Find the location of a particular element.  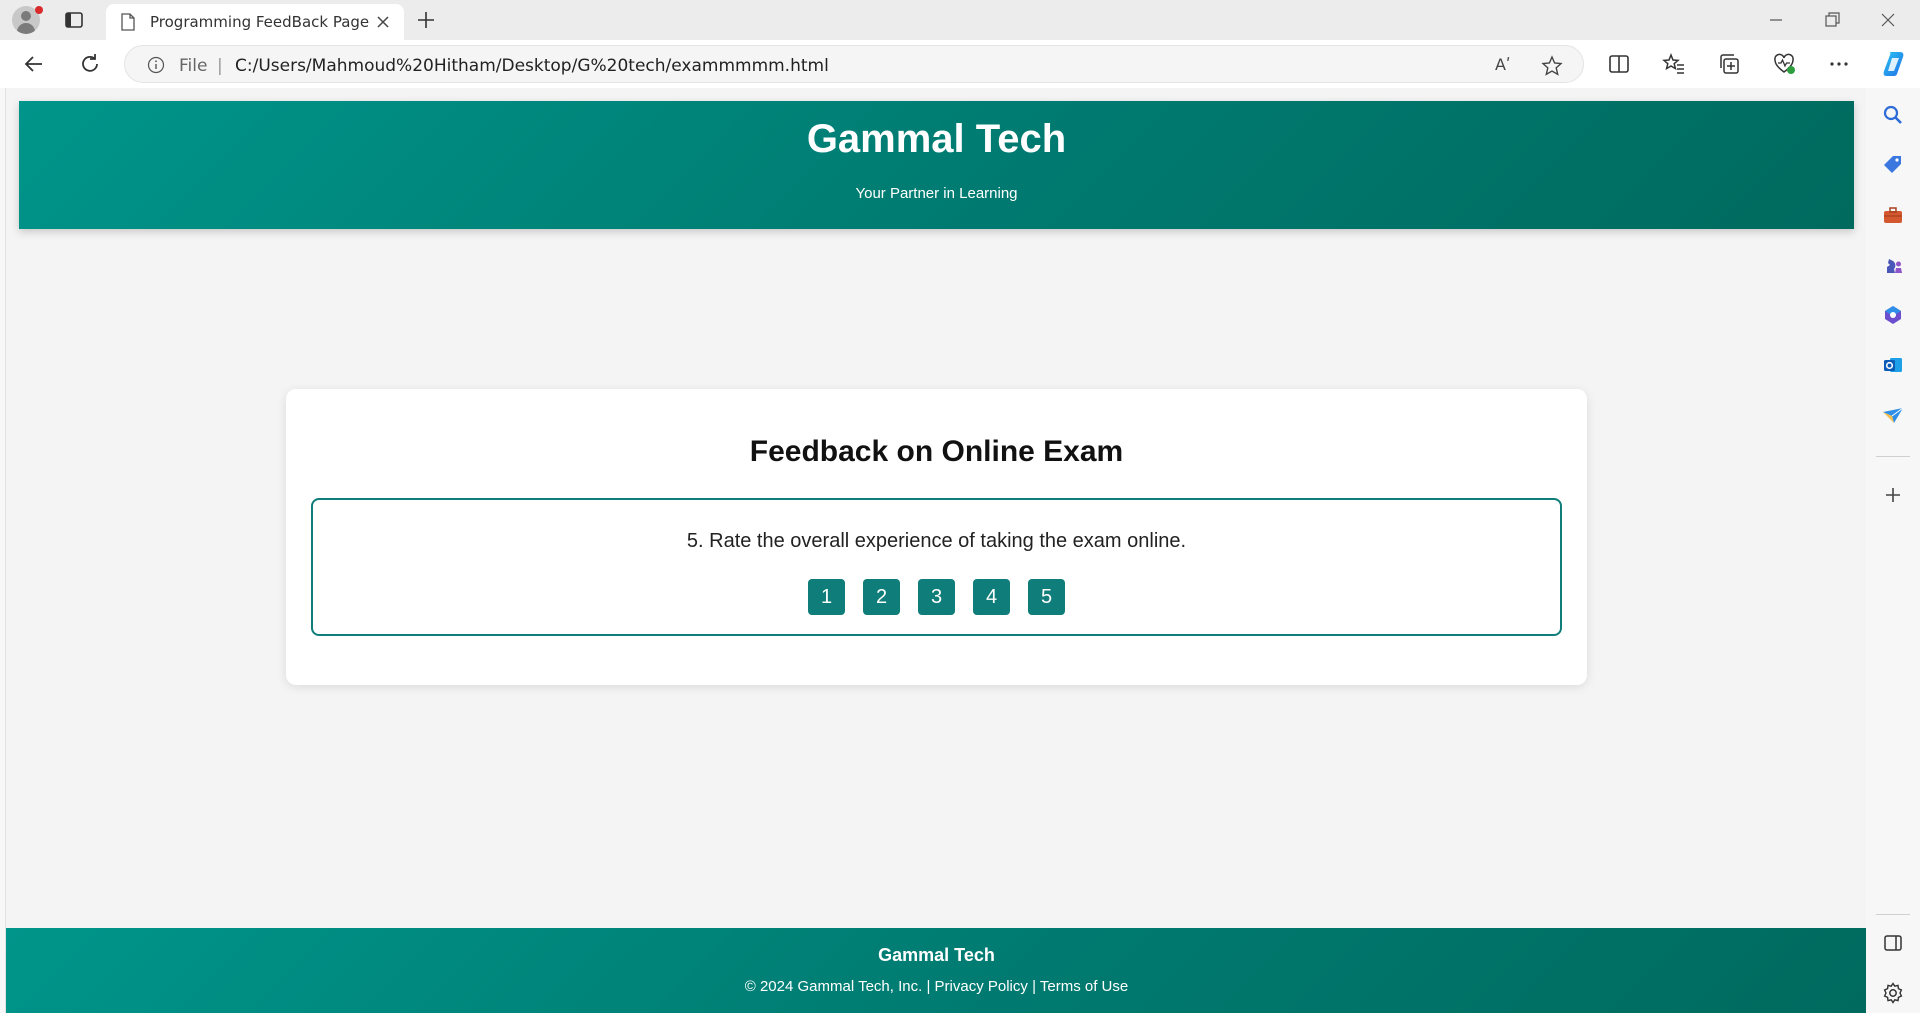

site-info-icon is located at coordinates (156, 65).